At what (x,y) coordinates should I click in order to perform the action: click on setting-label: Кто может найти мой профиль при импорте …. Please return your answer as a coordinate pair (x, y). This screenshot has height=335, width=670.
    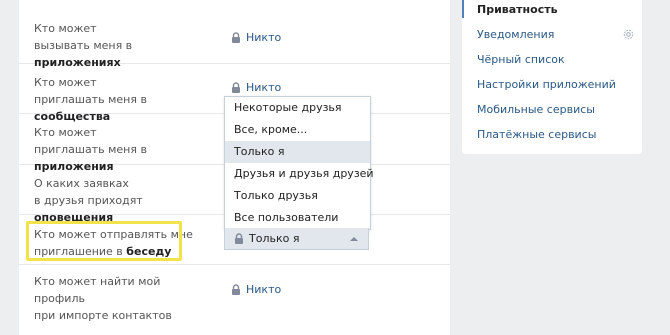
    Looking at the image, I should click on (119, 298).